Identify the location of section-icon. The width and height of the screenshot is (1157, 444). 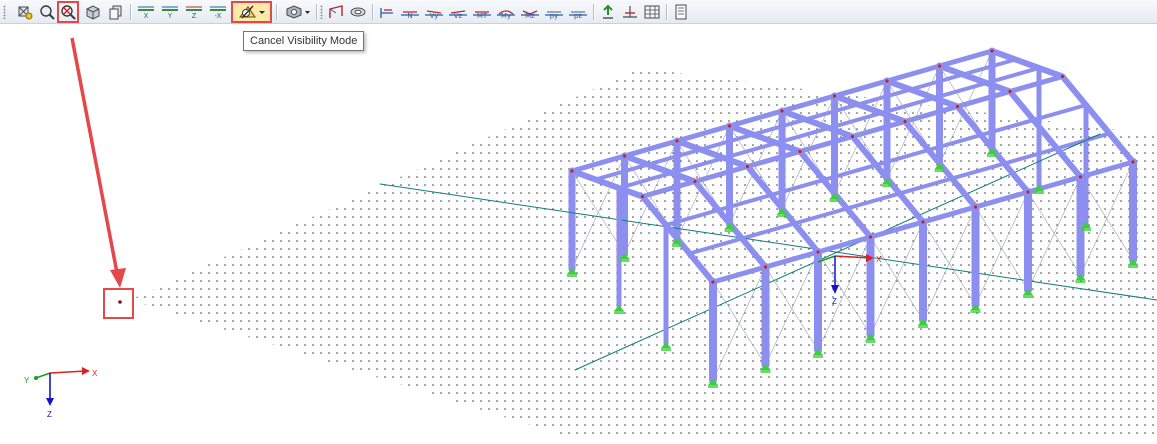
(358, 12).